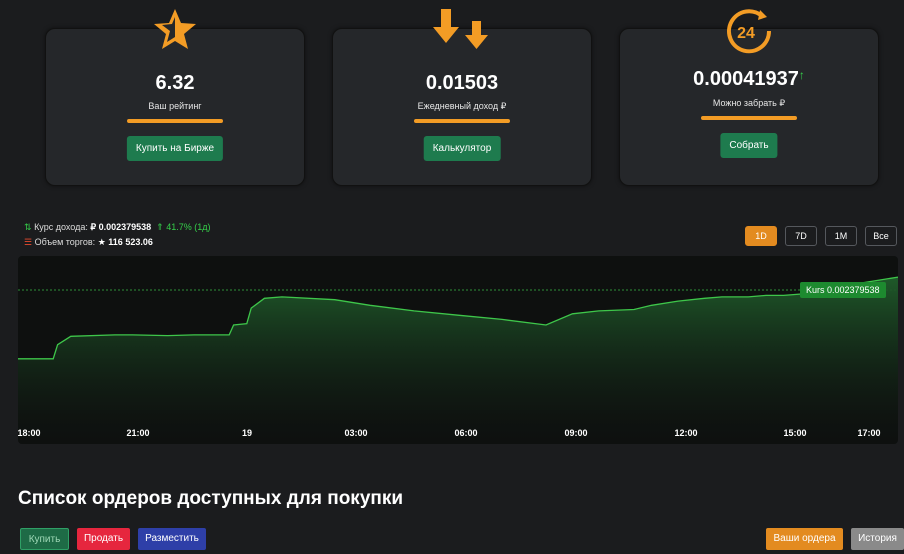 This screenshot has height=554, width=904. What do you see at coordinates (175, 121) in the screenshot?
I see `rating-bar` at bounding box center [175, 121].